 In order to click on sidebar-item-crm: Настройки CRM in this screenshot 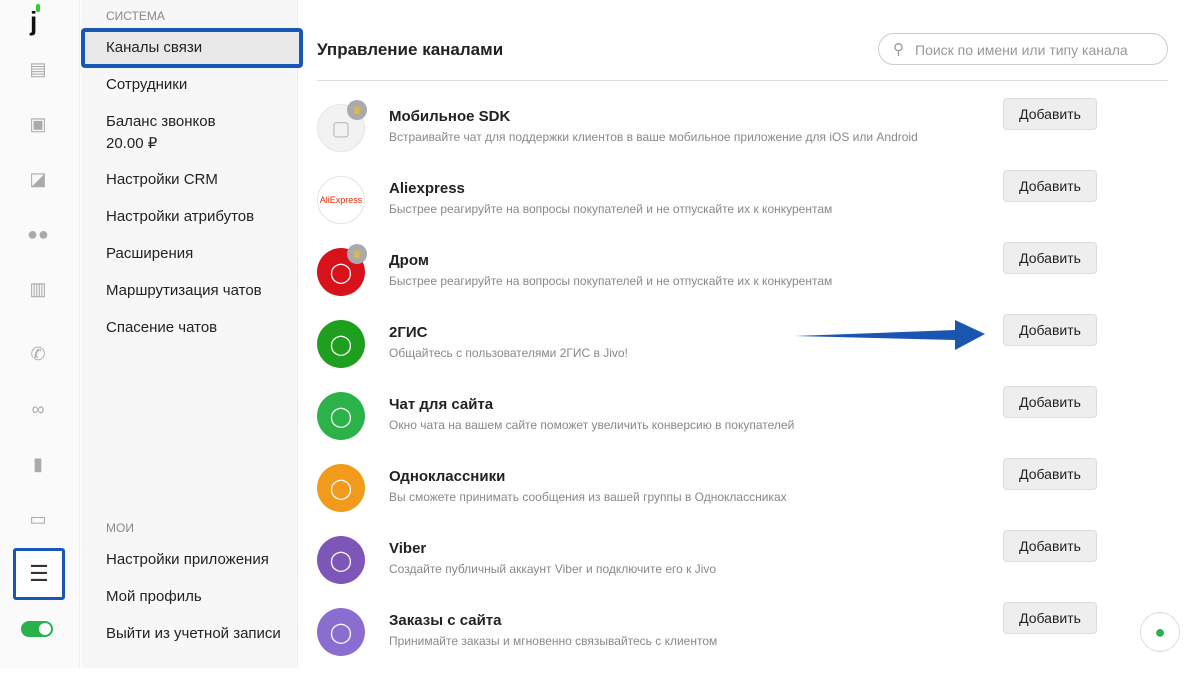, I will do `click(162, 179)`.